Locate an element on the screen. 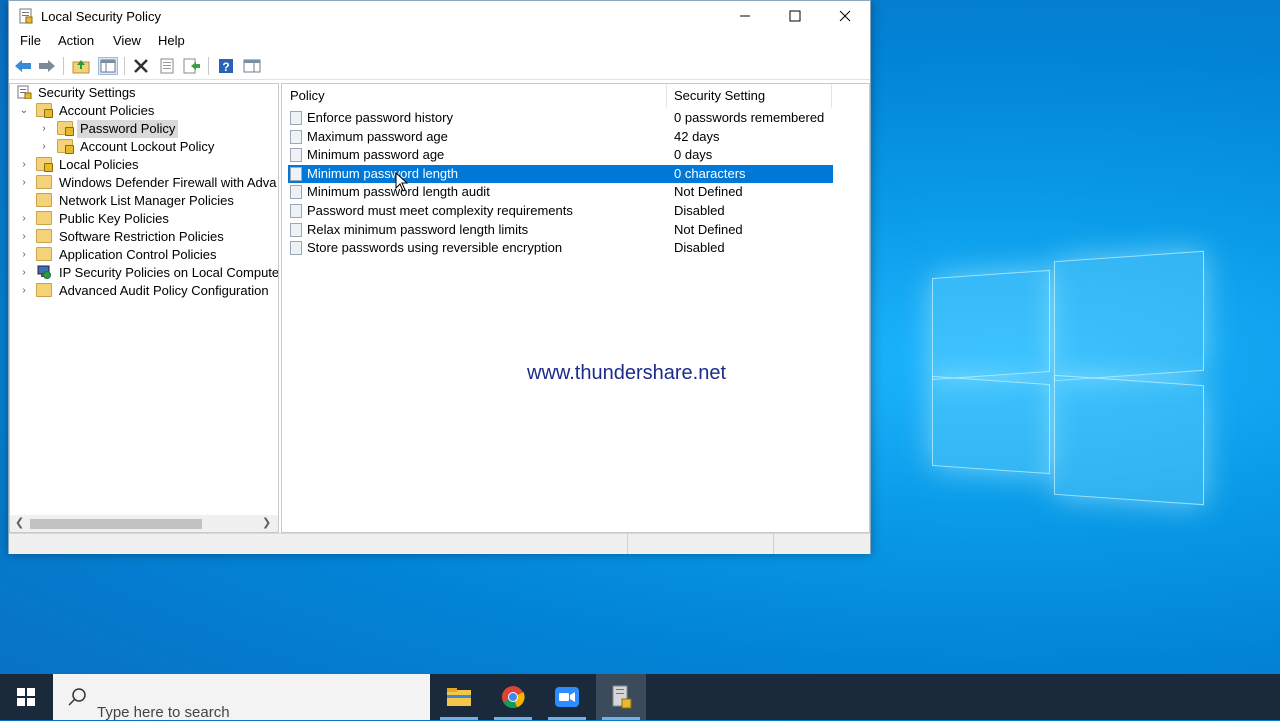 Image resolution: width=1280 pixels, height=721 pixels. tree-item-label: Account Policies is located at coordinates (107, 110).